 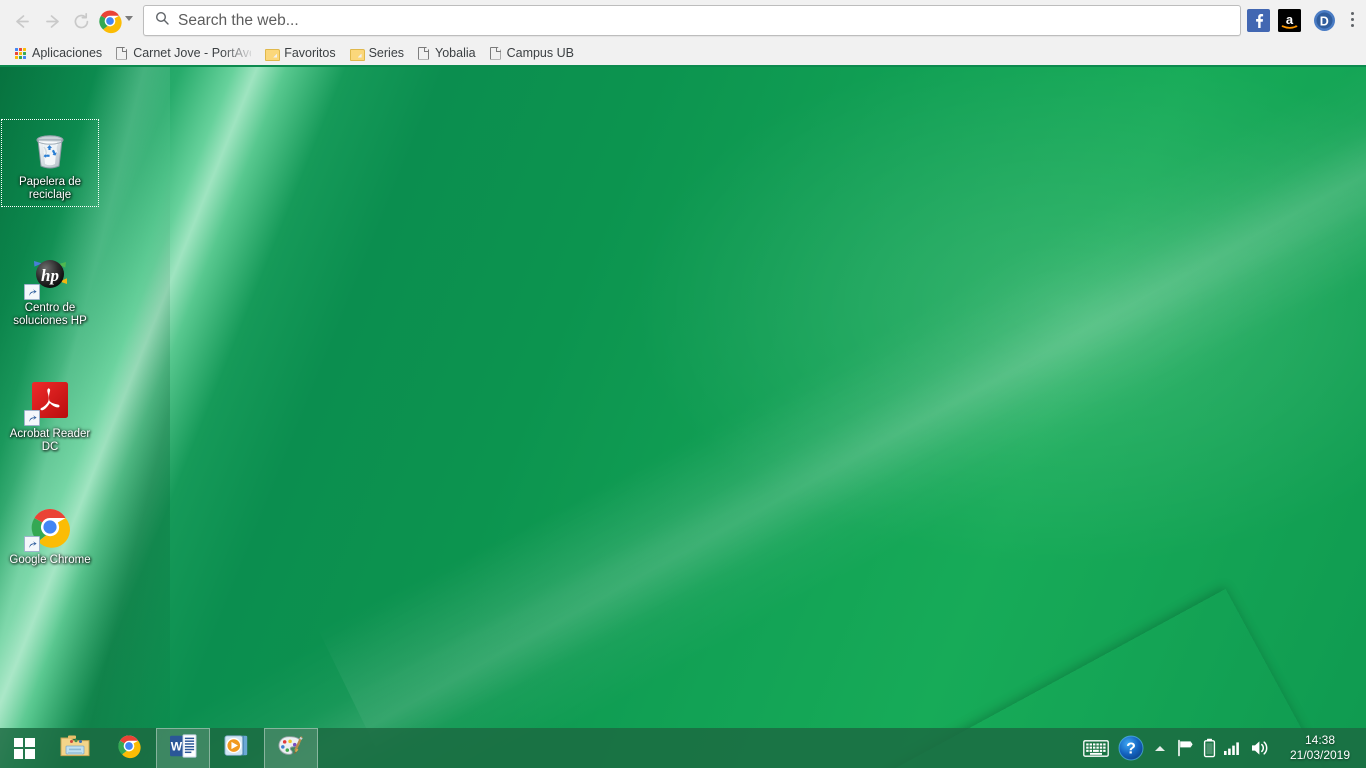 I want to click on keyboard-icon, so click(x=1096, y=748).